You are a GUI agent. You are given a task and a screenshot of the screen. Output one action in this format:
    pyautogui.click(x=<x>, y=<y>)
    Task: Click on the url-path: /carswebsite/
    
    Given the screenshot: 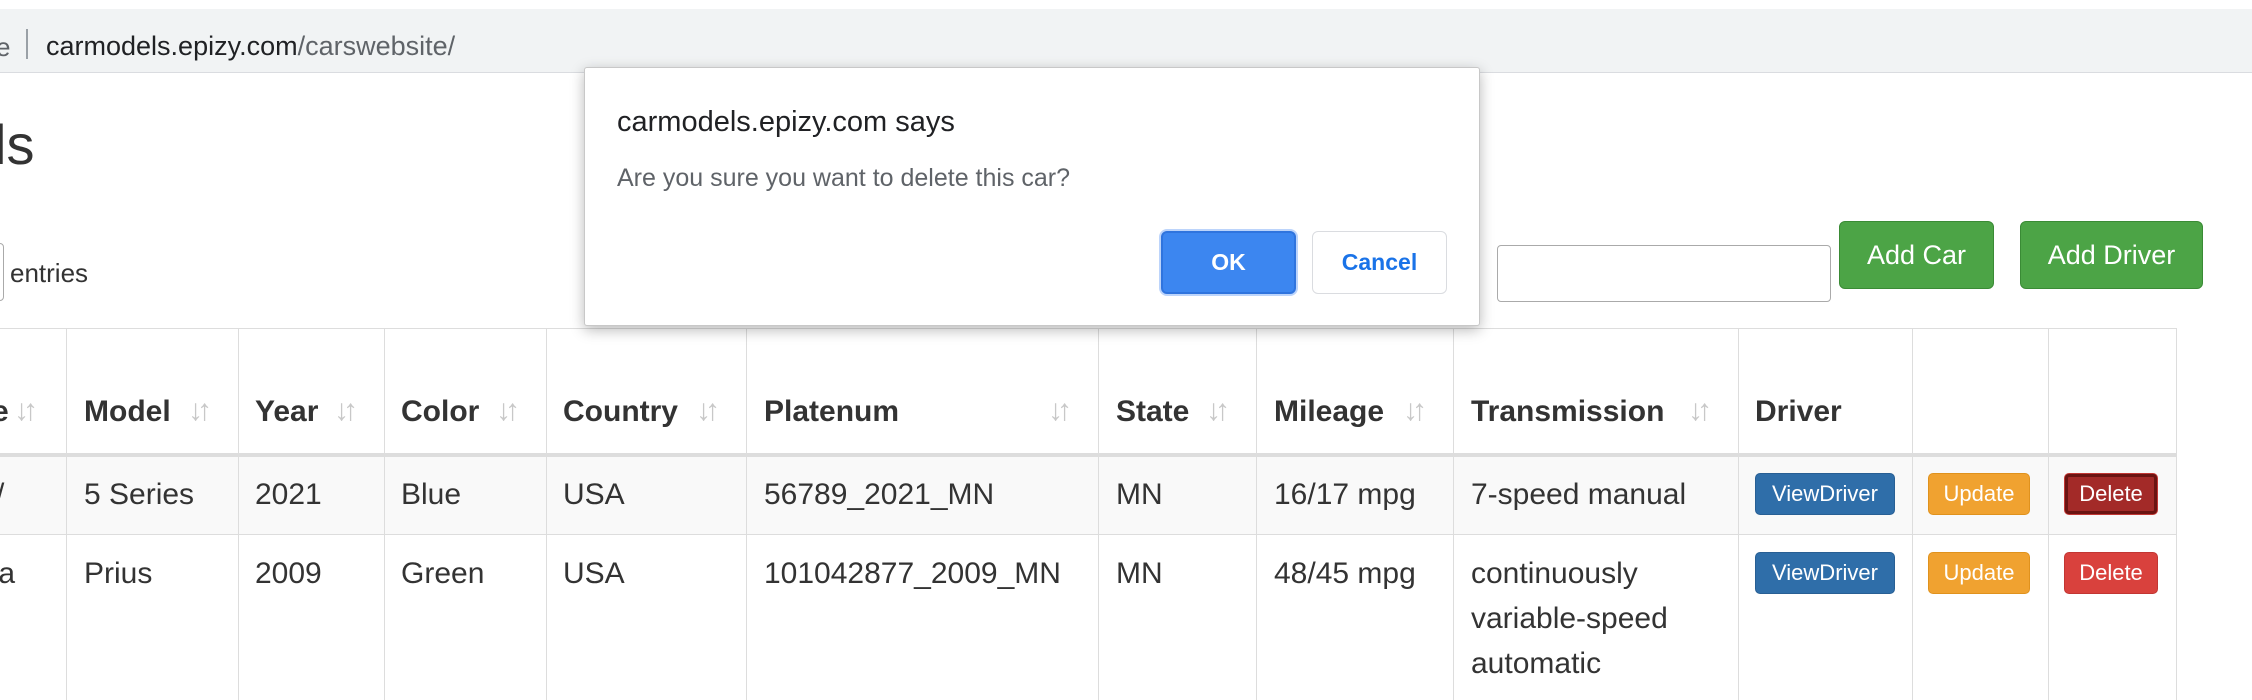 What is the action you would take?
    pyautogui.click(x=376, y=46)
    